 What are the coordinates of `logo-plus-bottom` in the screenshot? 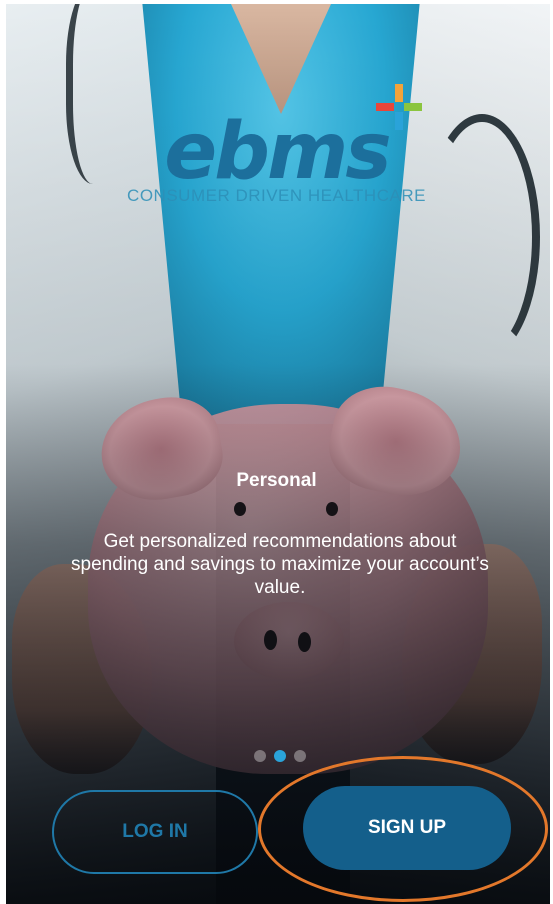 It's located at (399, 121).